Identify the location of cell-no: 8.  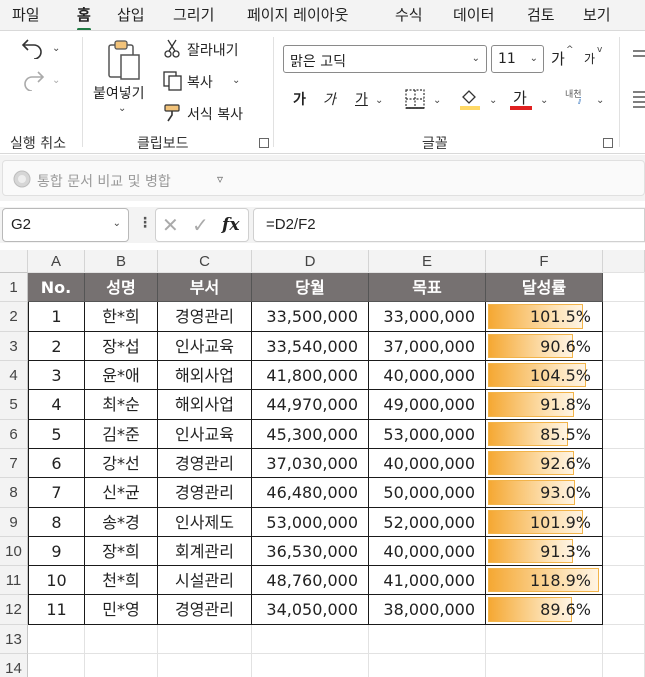
(56, 522).